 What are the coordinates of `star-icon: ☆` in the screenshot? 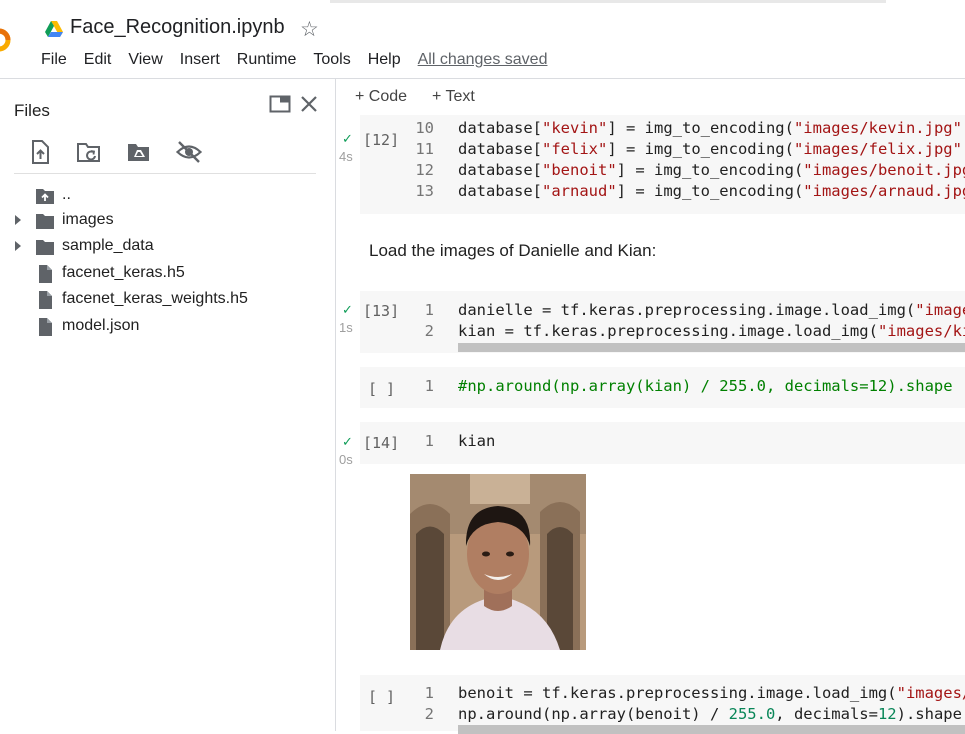 It's located at (309, 29).